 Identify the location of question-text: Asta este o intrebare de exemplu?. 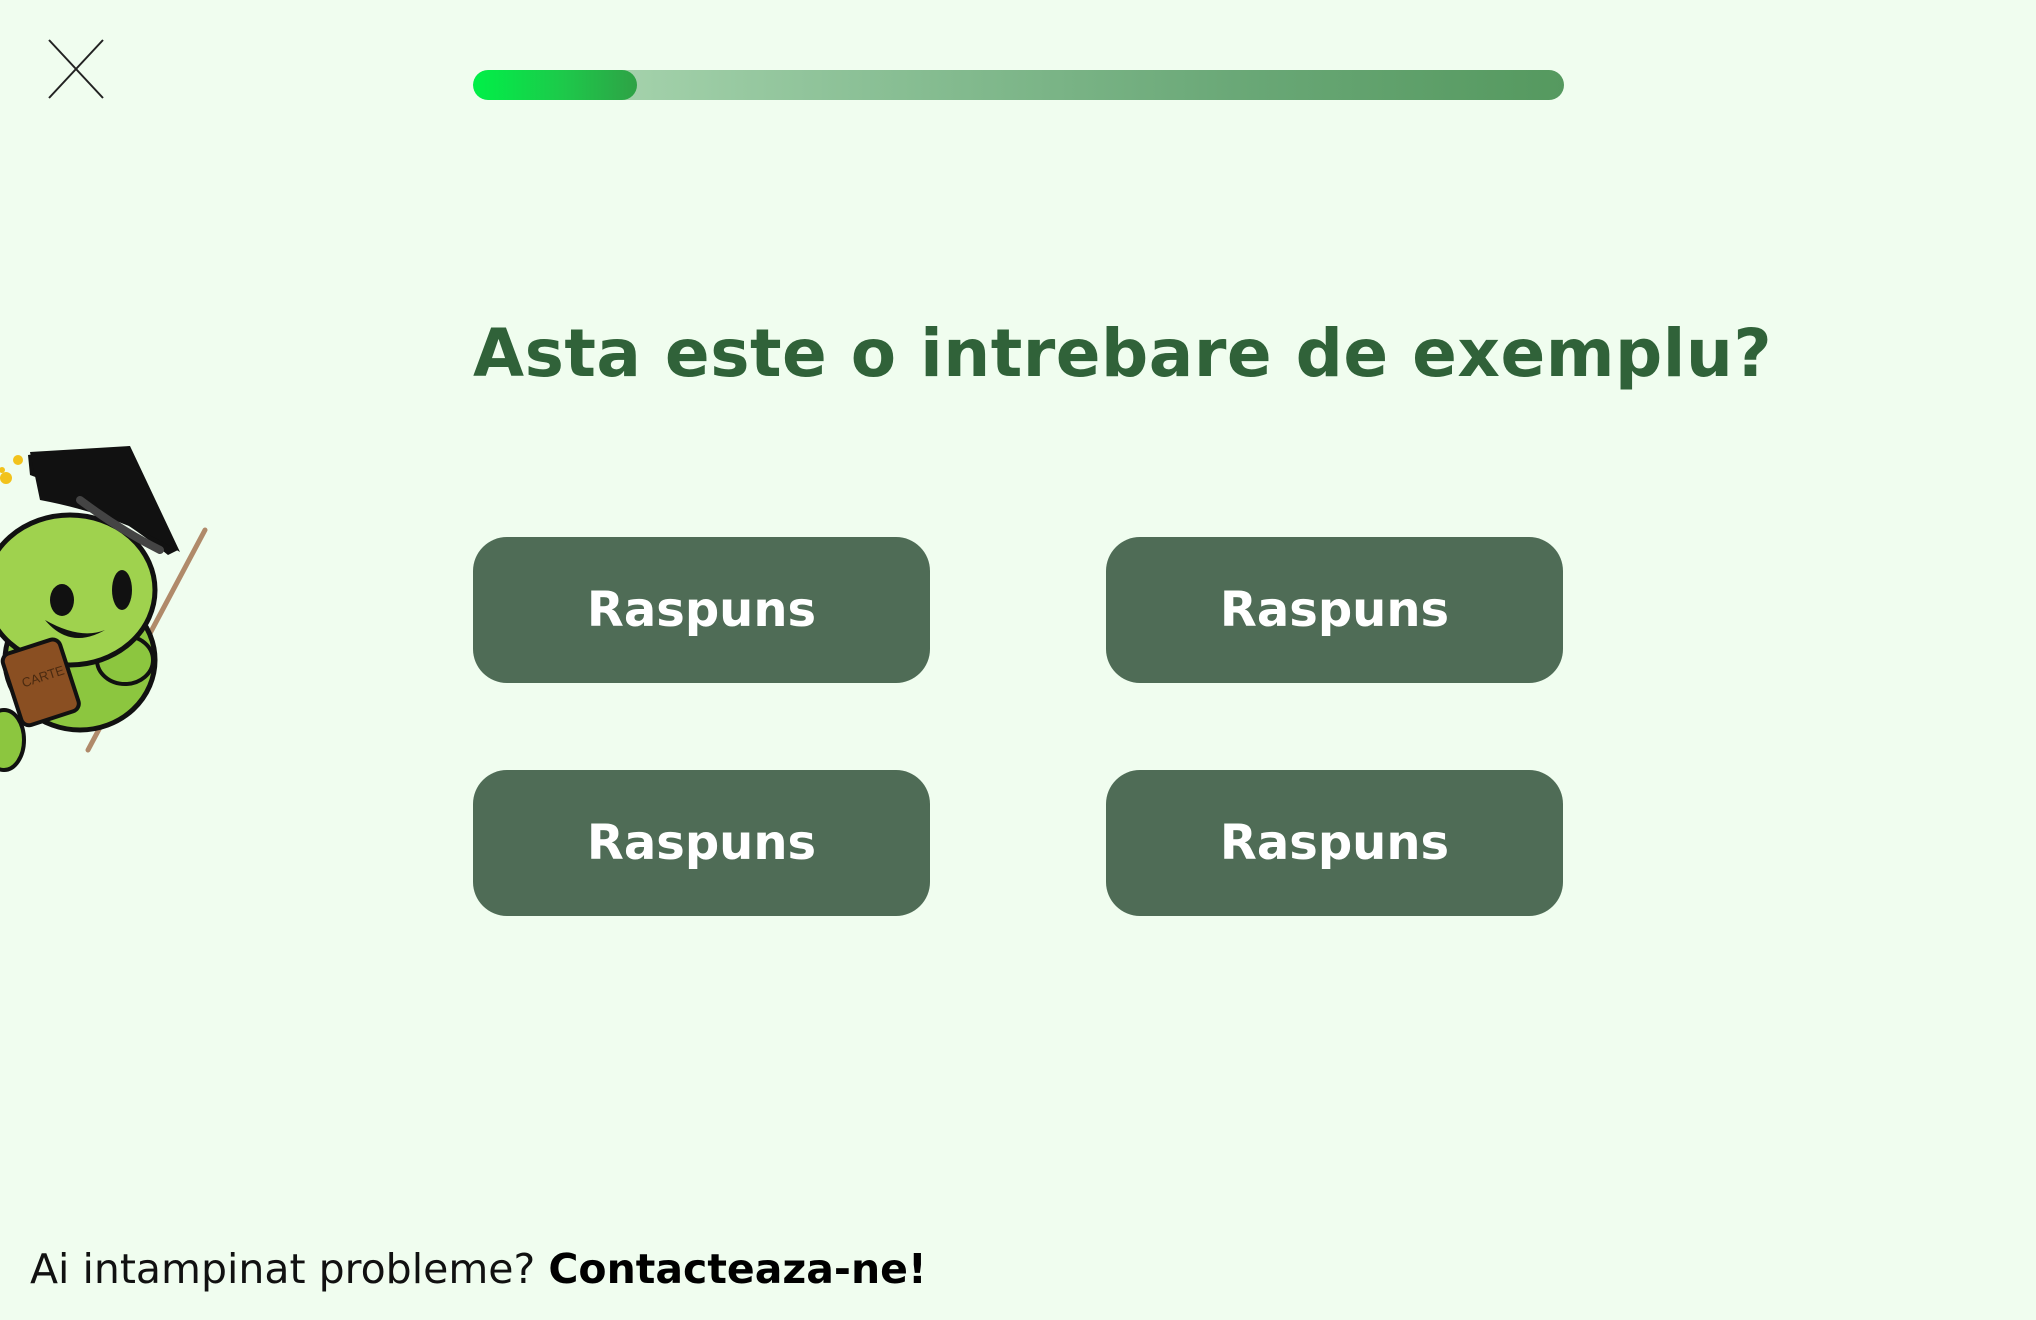
(1123, 353).